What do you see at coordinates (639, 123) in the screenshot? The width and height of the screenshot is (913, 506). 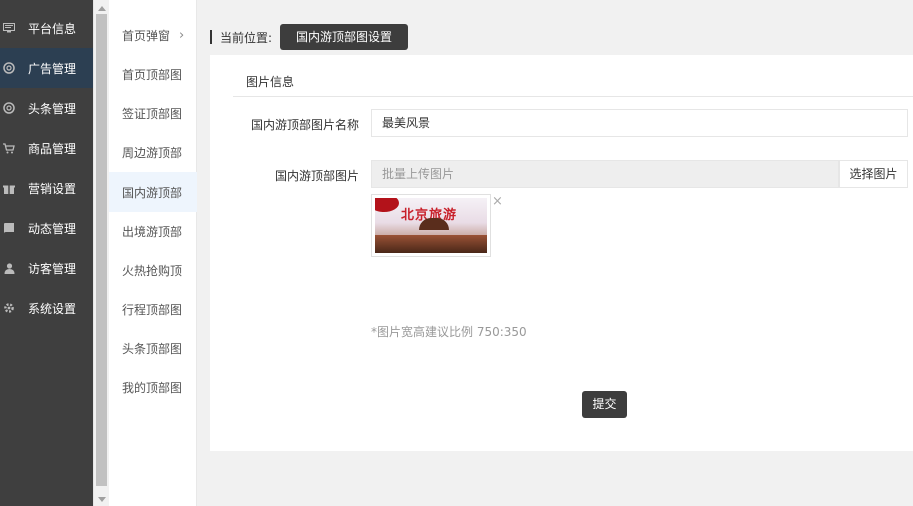 I see `image-name-input: 最美风景` at bounding box center [639, 123].